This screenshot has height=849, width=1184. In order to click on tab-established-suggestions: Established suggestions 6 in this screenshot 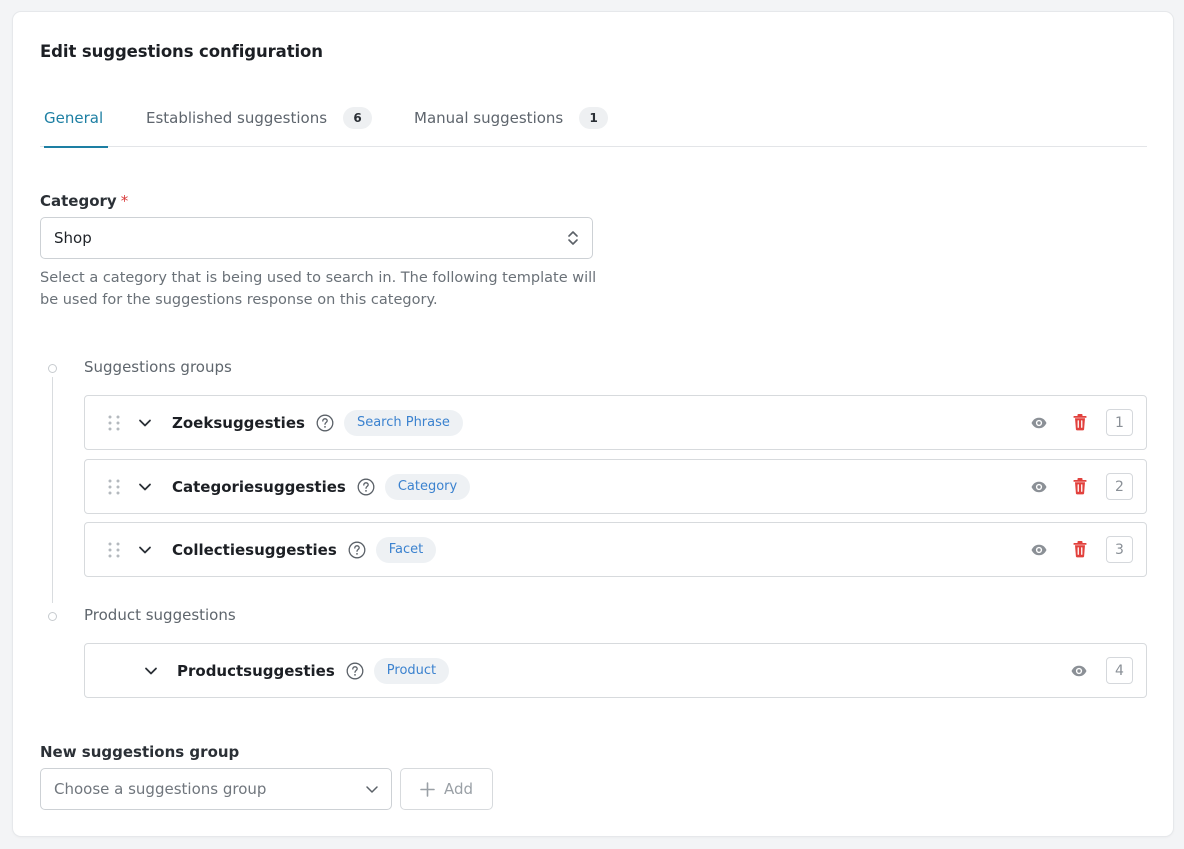, I will do `click(259, 117)`.